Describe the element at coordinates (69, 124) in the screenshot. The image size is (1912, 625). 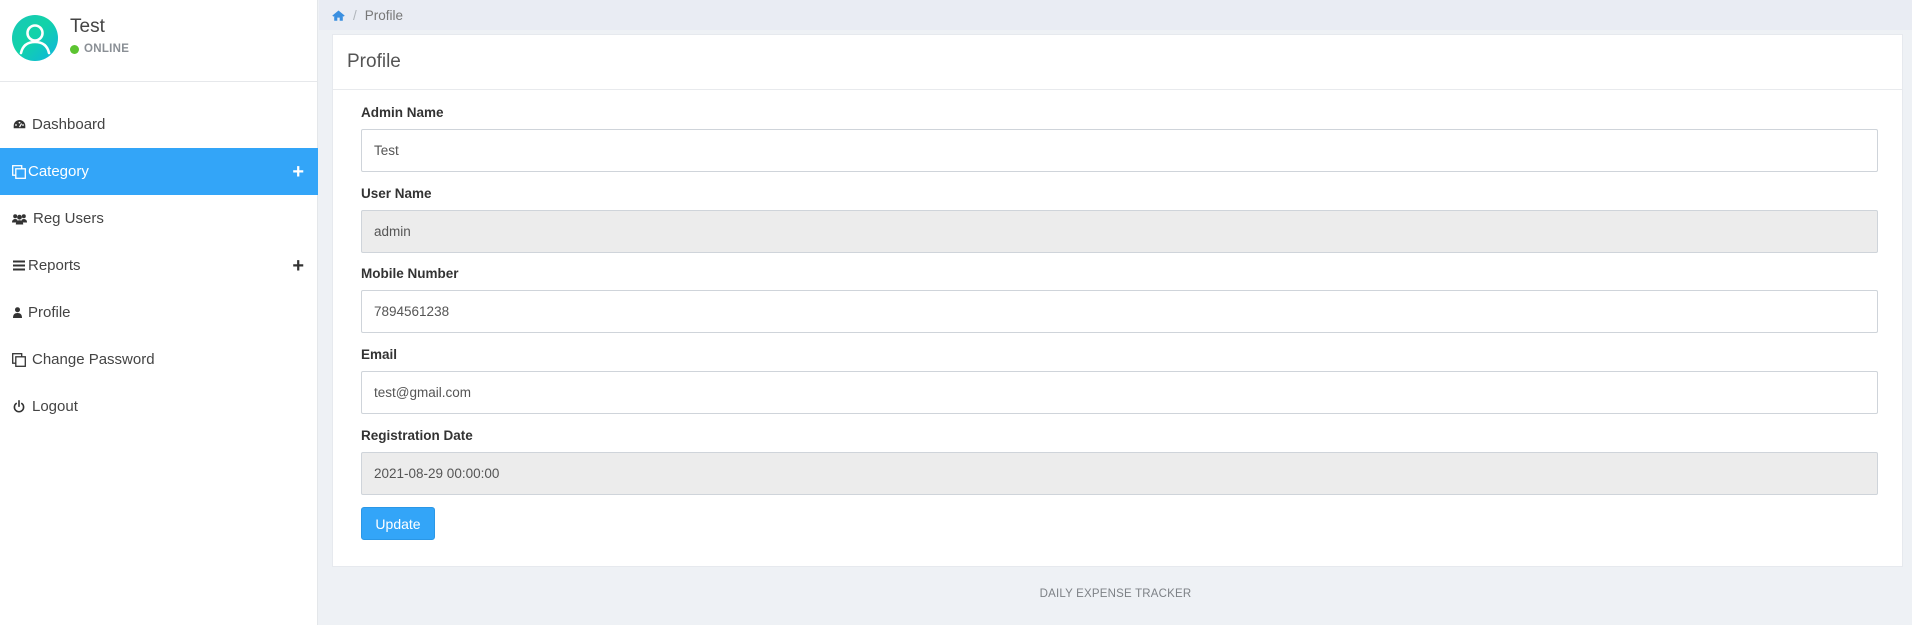
I see `sidebar-item-label: Dashboard` at that location.